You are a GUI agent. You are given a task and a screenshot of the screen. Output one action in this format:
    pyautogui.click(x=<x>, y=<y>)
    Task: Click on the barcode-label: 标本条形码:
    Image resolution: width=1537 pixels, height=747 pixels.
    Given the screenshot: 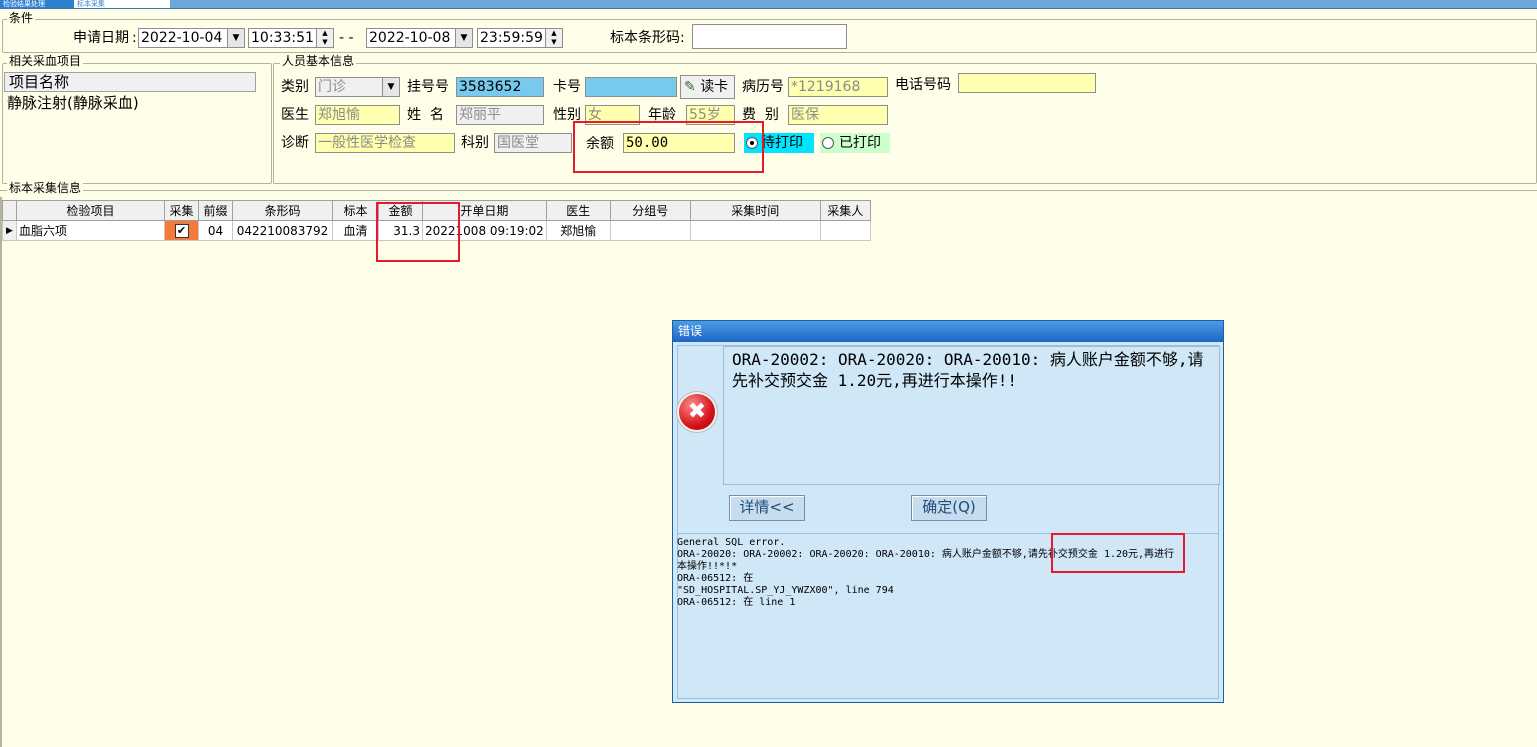 What is the action you would take?
    pyautogui.click(x=647, y=38)
    